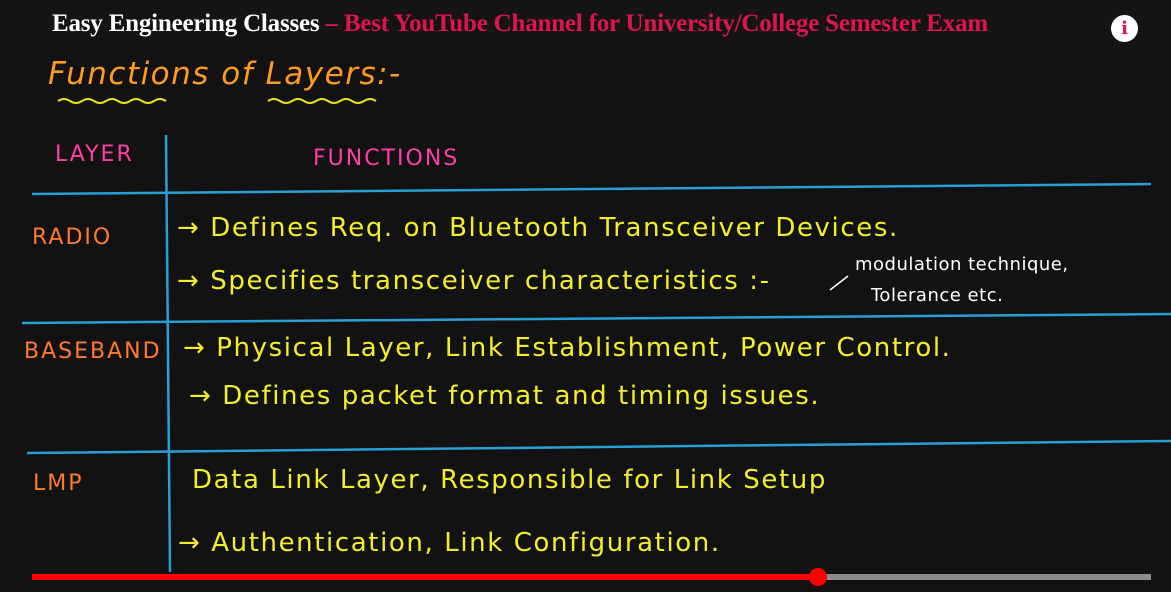  Describe the element at coordinates (596, 318) in the screenshot. I see `row-divider-radio` at that location.